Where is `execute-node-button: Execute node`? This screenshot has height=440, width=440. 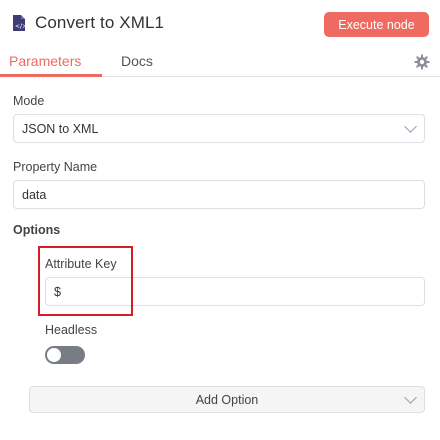
execute-node-button: Execute node is located at coordinates (376, 24).